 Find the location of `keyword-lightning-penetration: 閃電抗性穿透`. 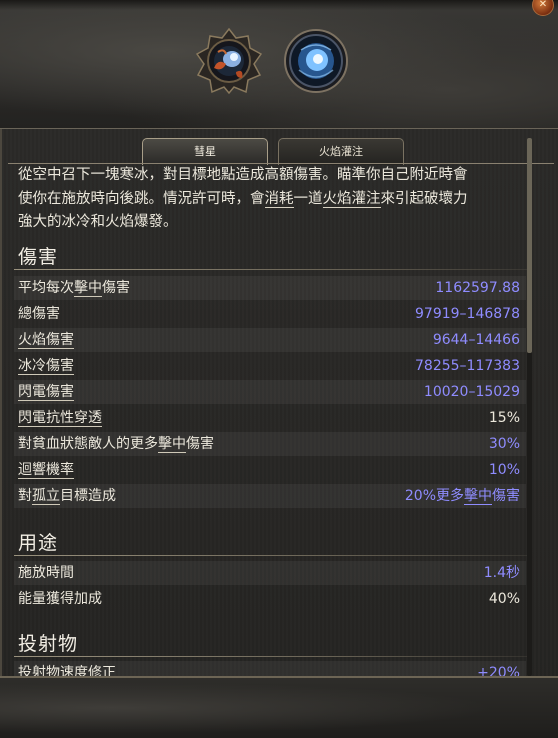

keyword-lightning-penetration: 閃電抗性穿透 is located at coordinates (60, 418).